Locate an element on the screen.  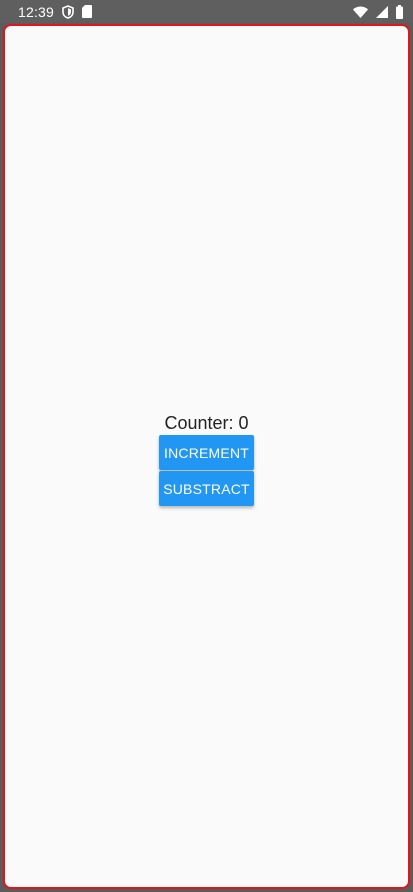
signal-icon is located at coordinates (382, 11).